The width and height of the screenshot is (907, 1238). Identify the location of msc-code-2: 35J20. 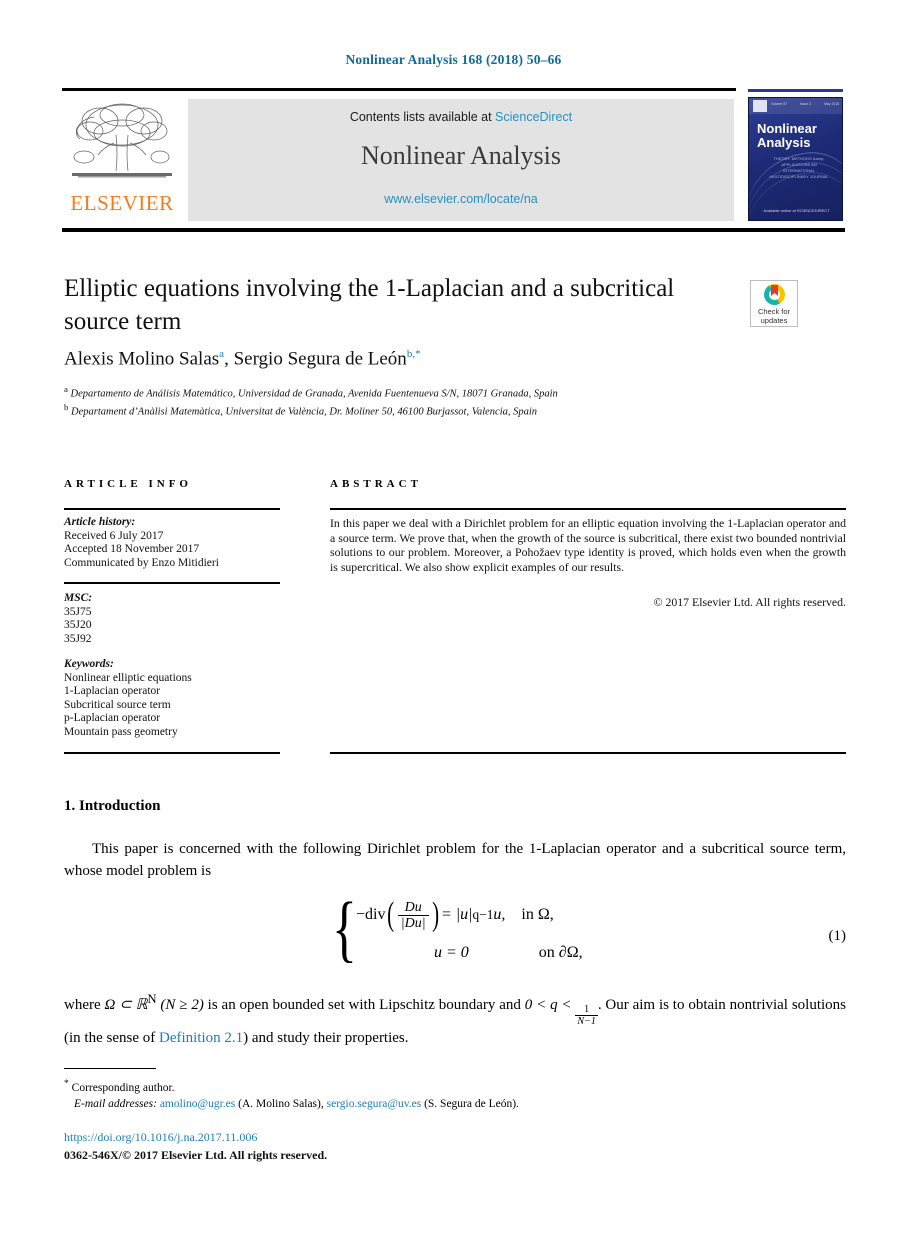
(78, 625).